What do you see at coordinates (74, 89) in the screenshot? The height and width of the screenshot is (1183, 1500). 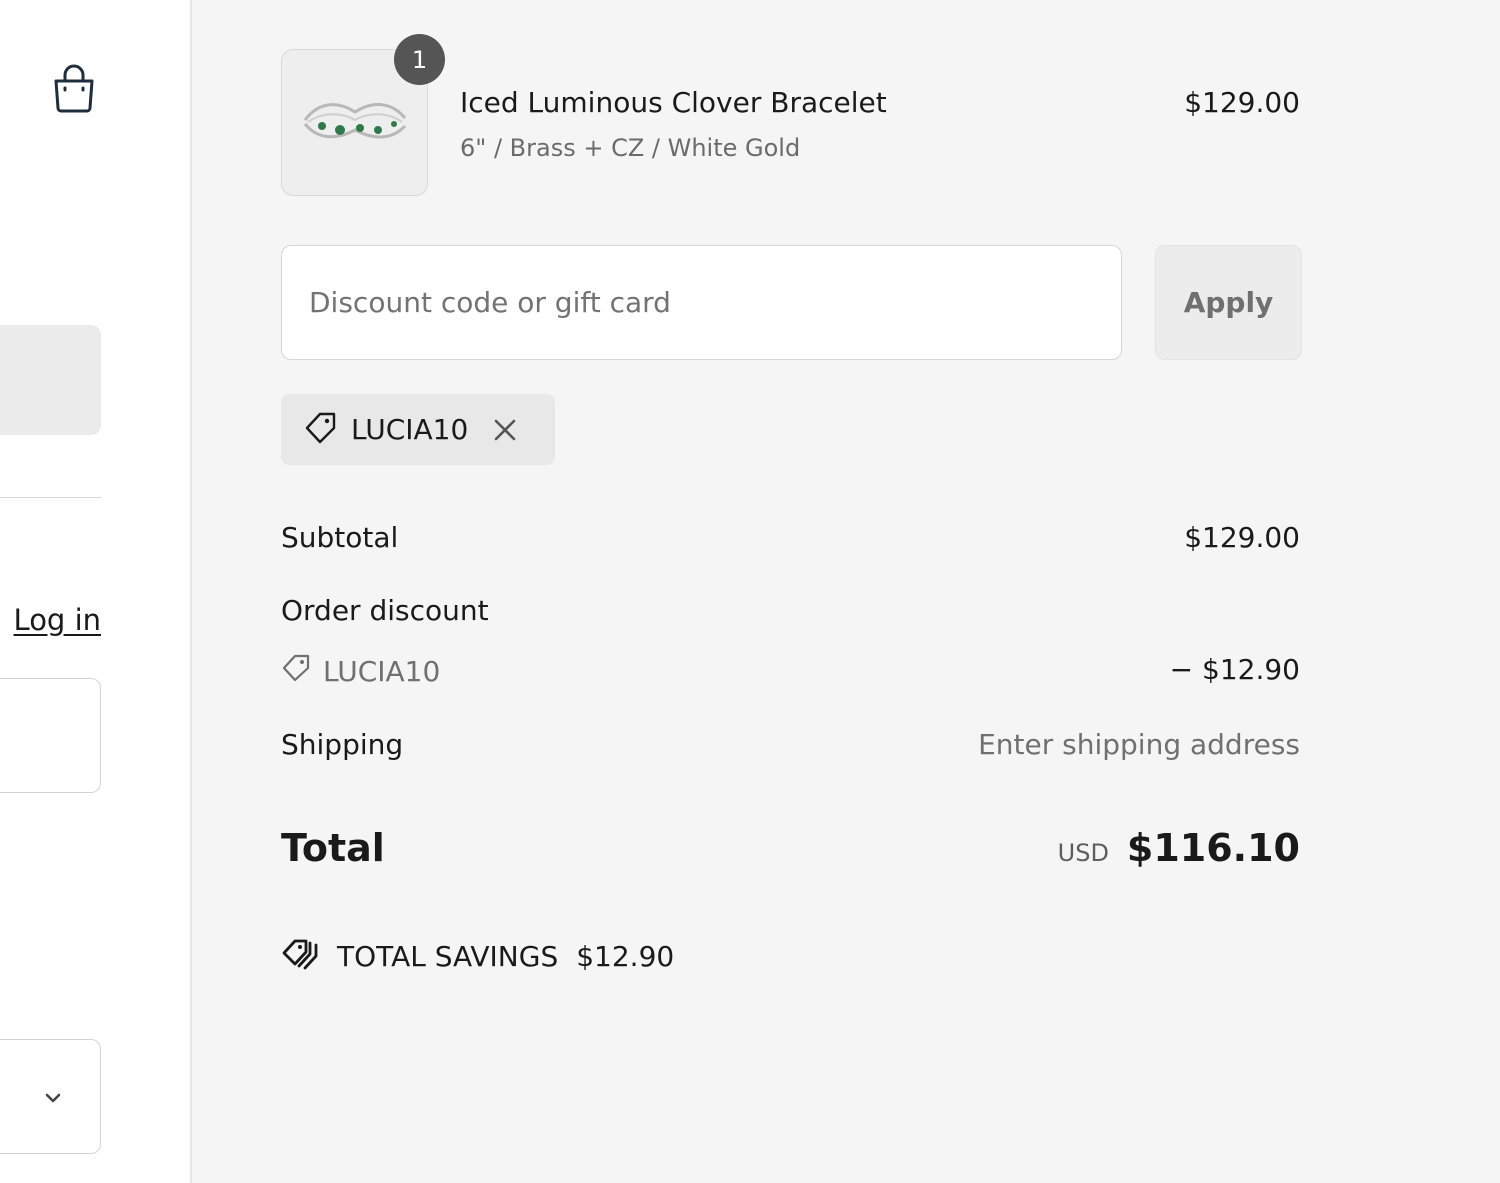 I see `shopping-bag-icon` at bounding box center [74, 89].